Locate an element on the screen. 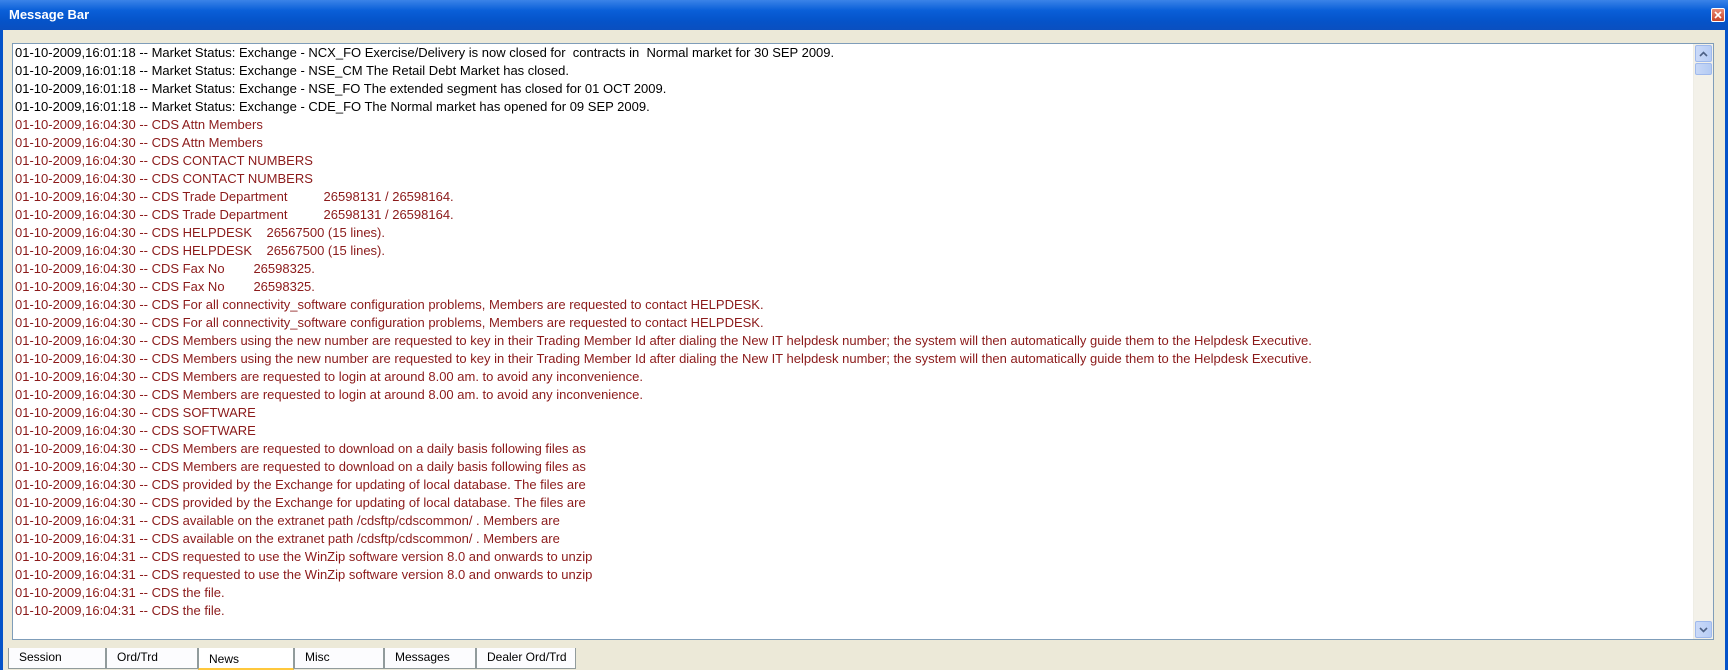  scrollbar-thumb is located at coordinates (1703, 69).